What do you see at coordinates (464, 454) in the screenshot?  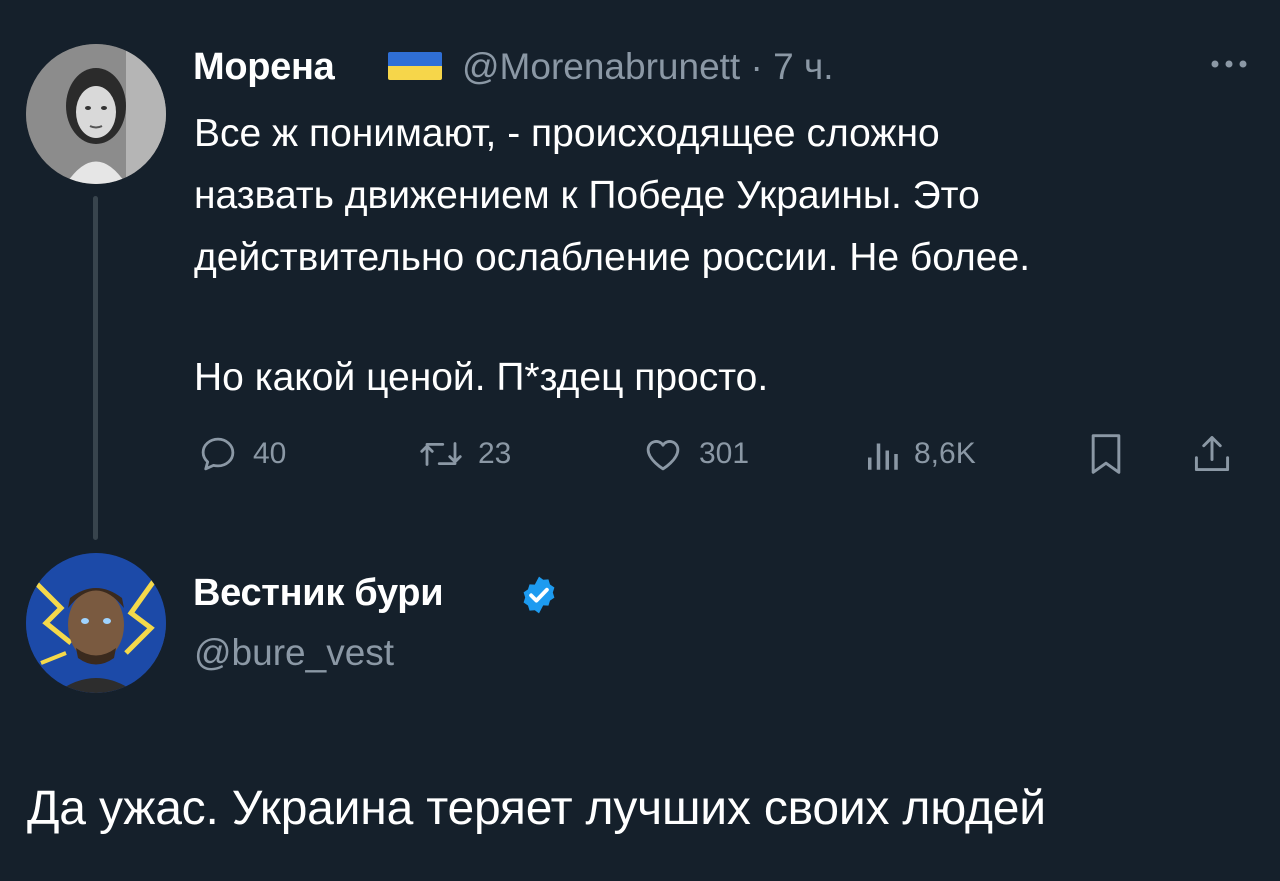 I see `retweet-button: 23` at bounding box center [464, 454].